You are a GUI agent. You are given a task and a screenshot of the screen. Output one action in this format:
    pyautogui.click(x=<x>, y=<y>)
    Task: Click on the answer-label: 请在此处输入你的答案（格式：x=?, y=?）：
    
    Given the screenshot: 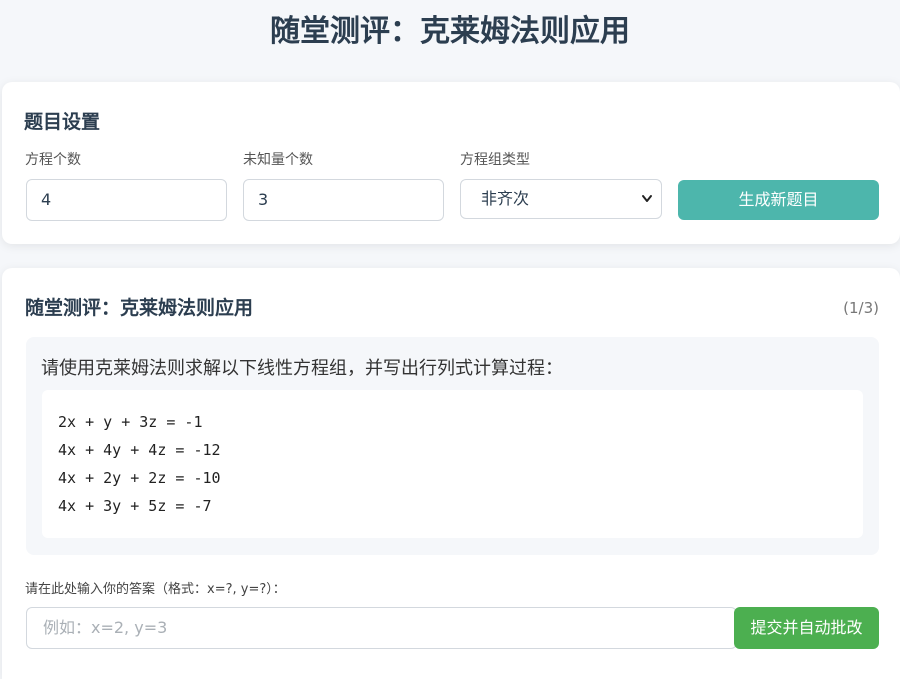 What is the action you would take?
    pyautogui.click(x=155, y=589)
    